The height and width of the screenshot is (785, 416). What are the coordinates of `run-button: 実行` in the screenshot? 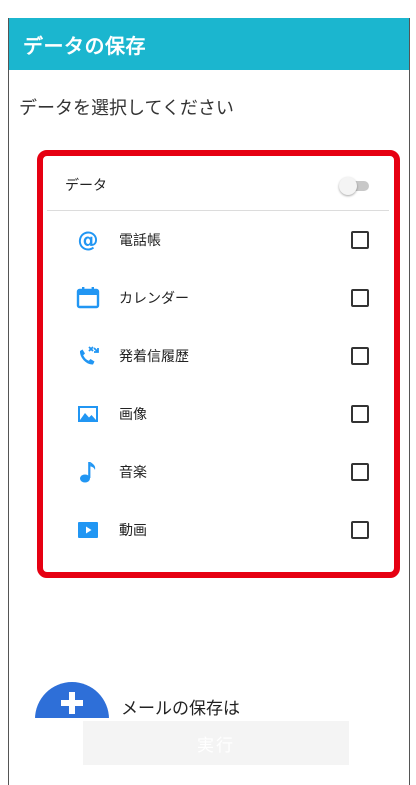 It's located at (216, 743).